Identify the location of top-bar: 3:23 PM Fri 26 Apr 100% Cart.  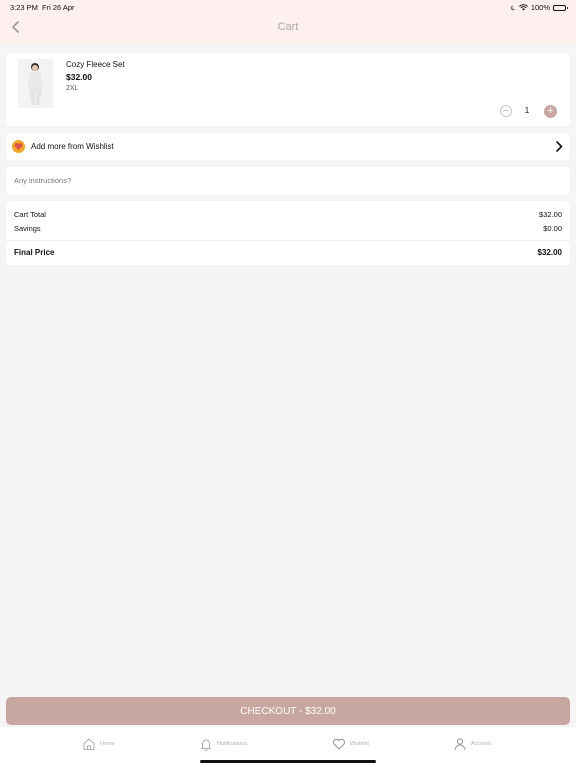
(288, 21).